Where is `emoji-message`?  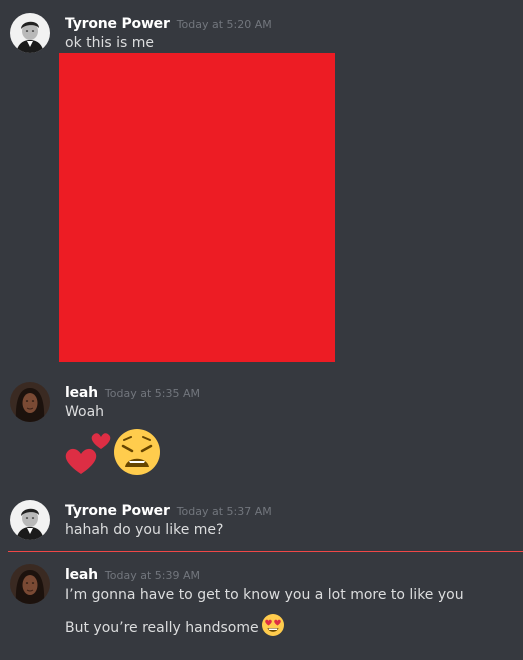 emoji-message is located at coordinates (113, 453).